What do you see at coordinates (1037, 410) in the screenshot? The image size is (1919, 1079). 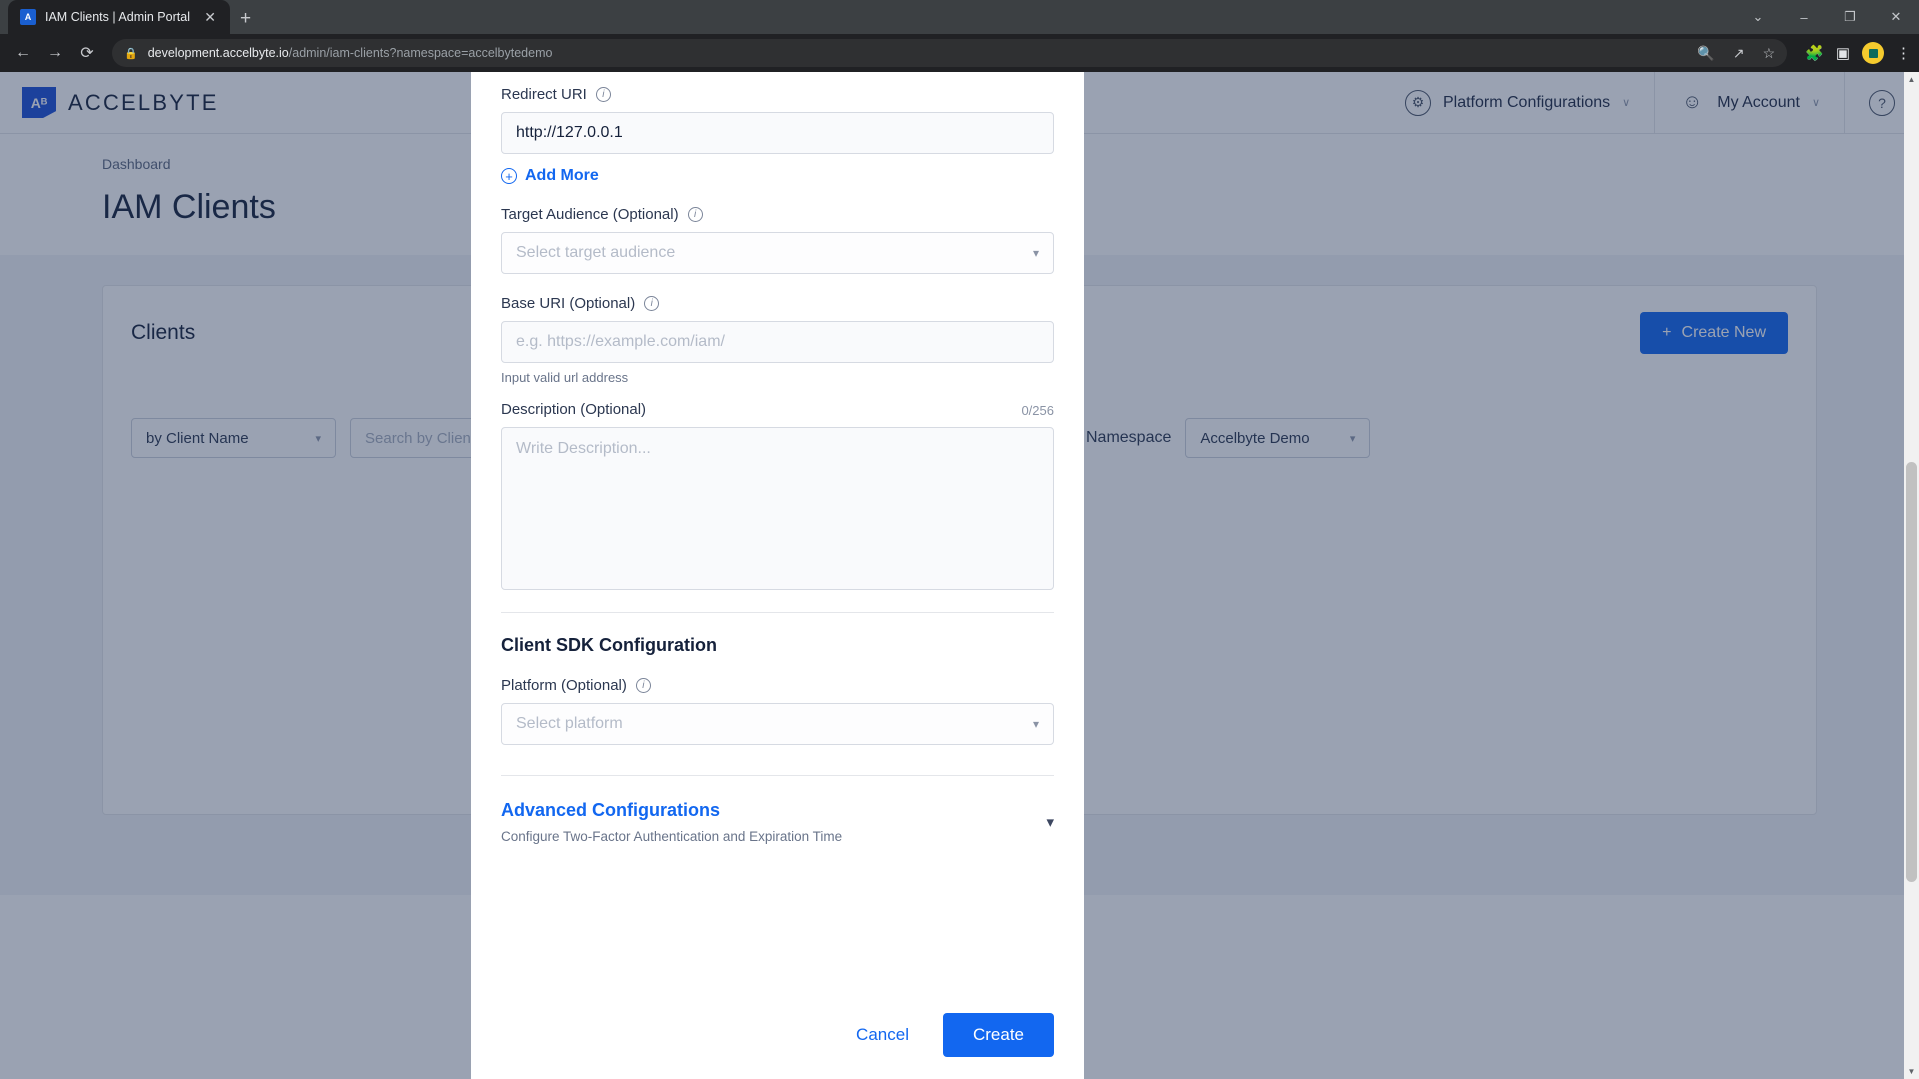 I see `description-char-counter: 0/256` at bounding box center [1037, 410].